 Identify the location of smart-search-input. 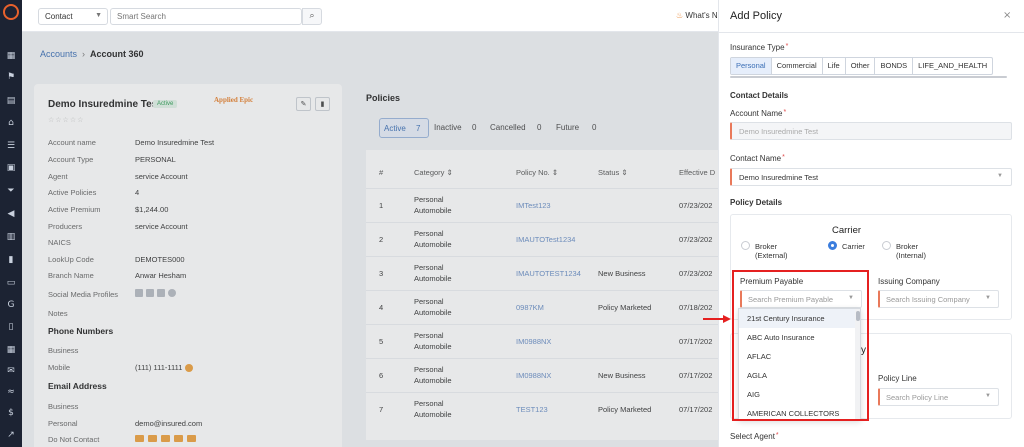
(206, 16).